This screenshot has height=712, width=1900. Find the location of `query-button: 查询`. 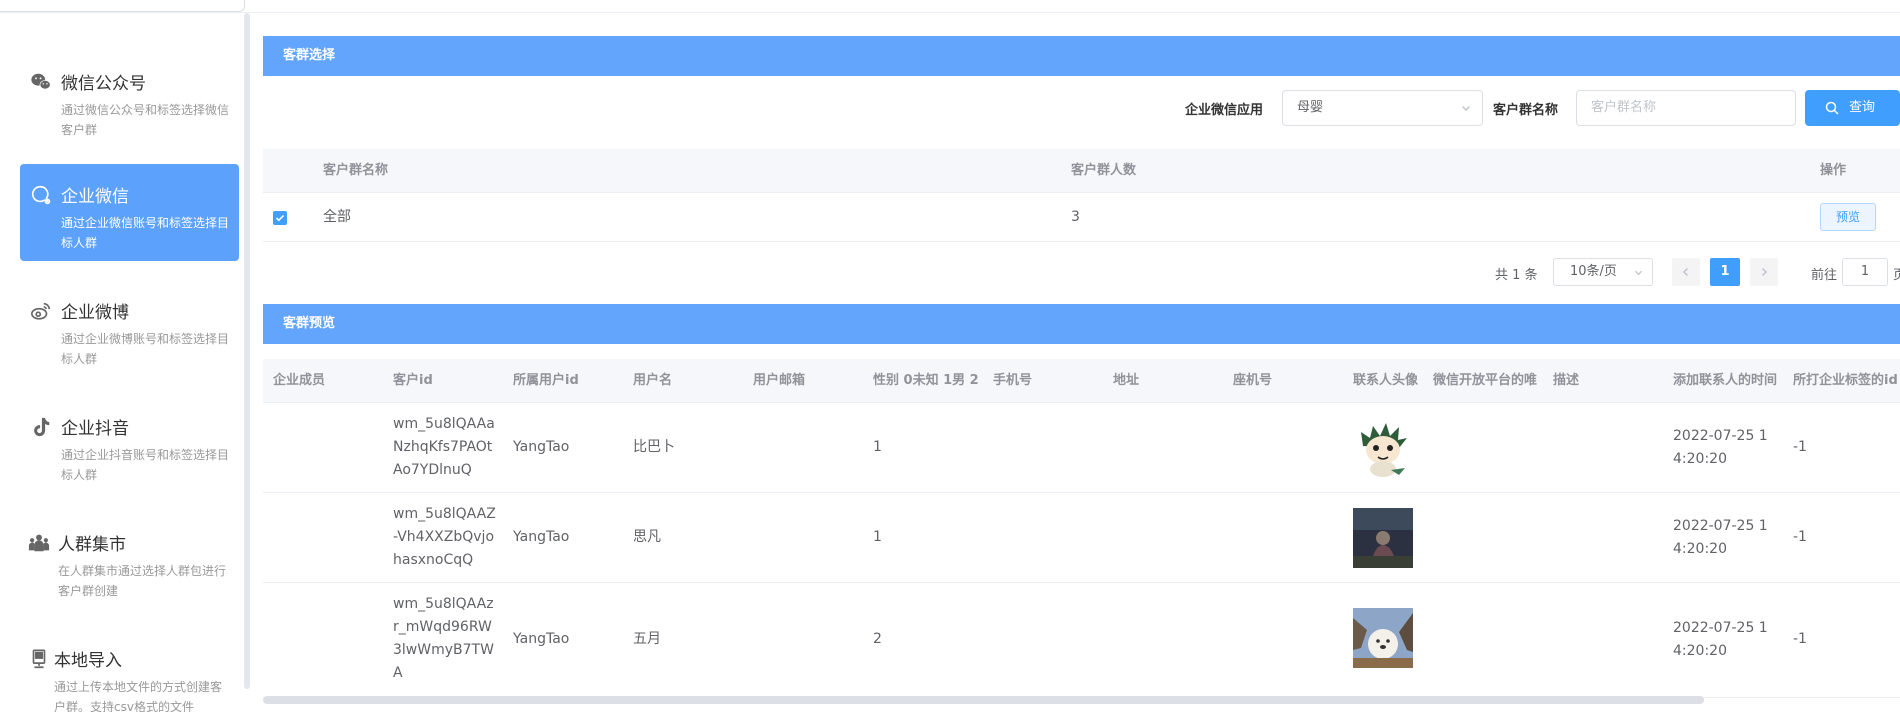

query-button: 查询 is located at coordinates (1852, 108).